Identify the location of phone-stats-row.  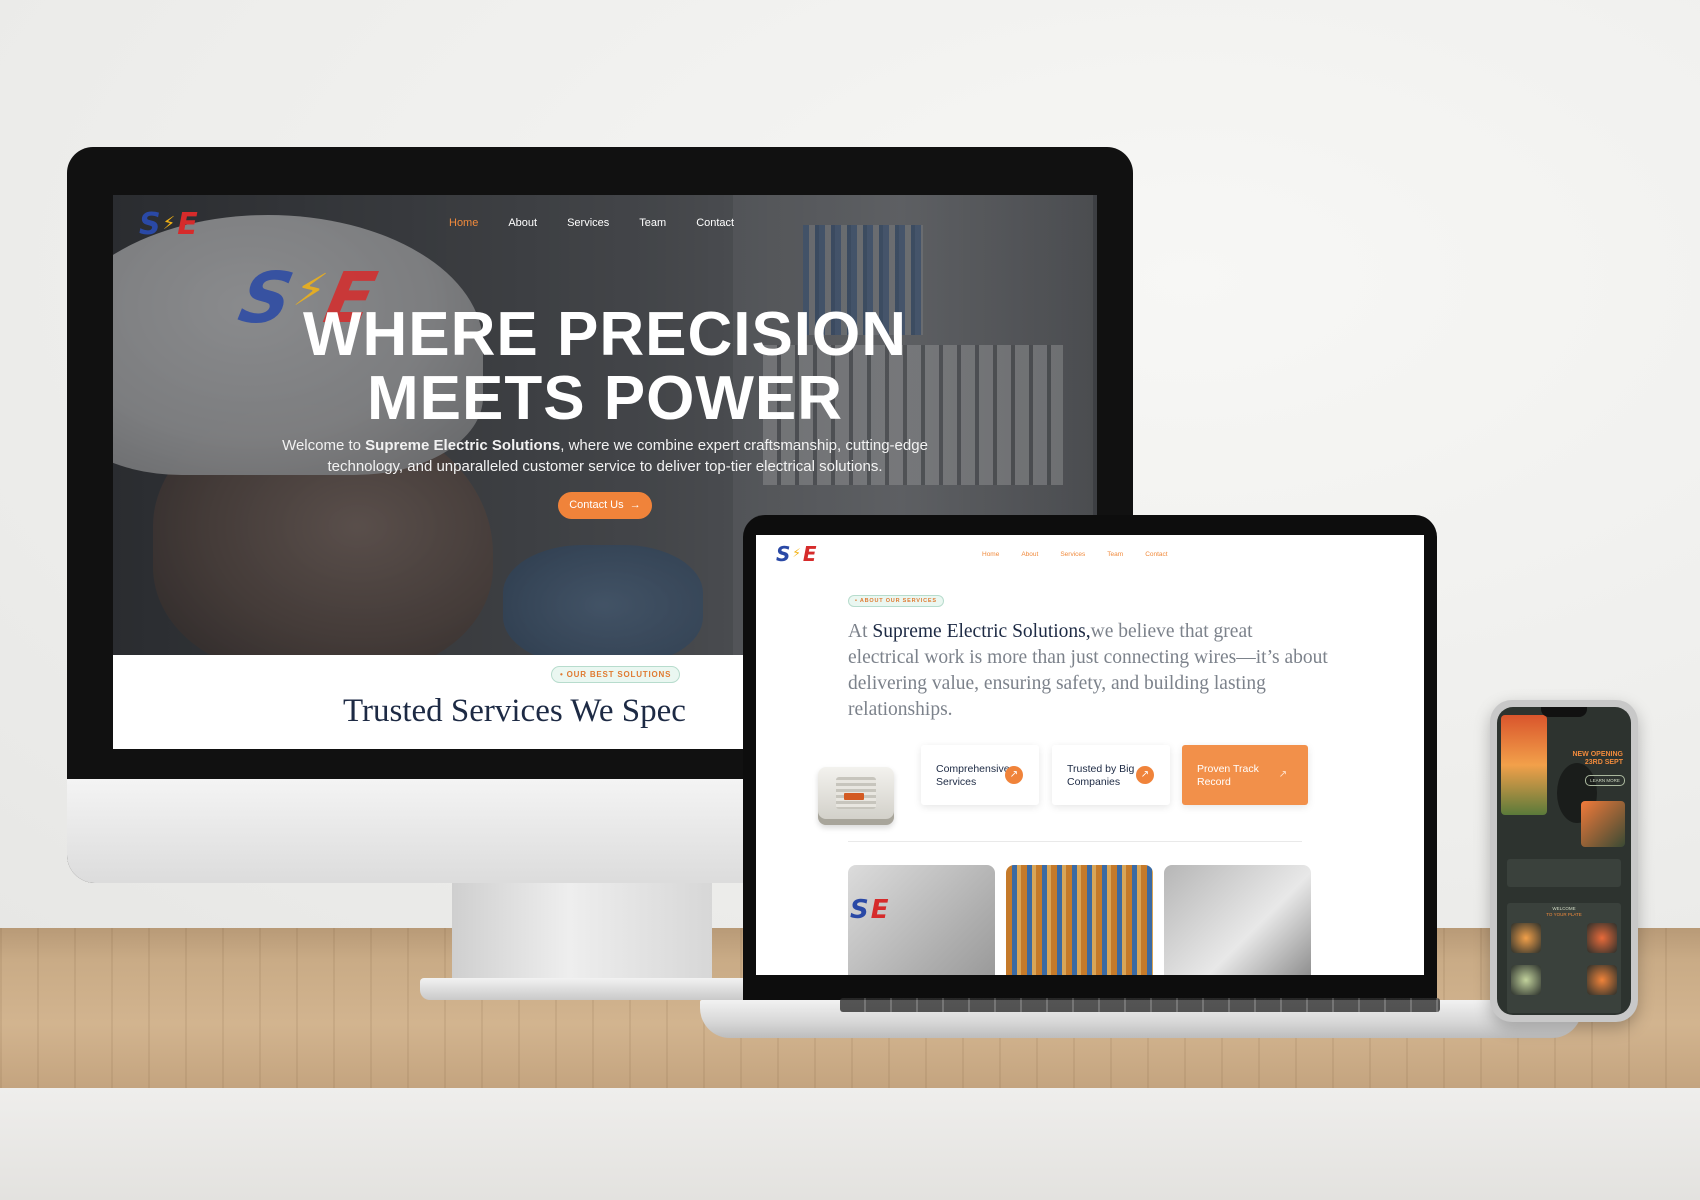
(1564, 873).